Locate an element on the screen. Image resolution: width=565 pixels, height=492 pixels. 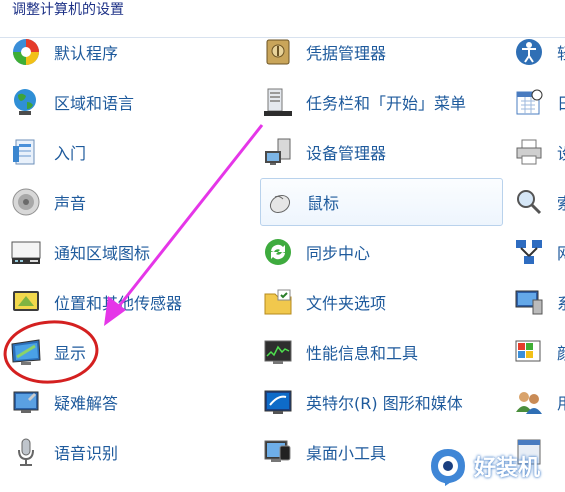
item-folder-options: 文件夹选项 is located at coordinates (377, 302).